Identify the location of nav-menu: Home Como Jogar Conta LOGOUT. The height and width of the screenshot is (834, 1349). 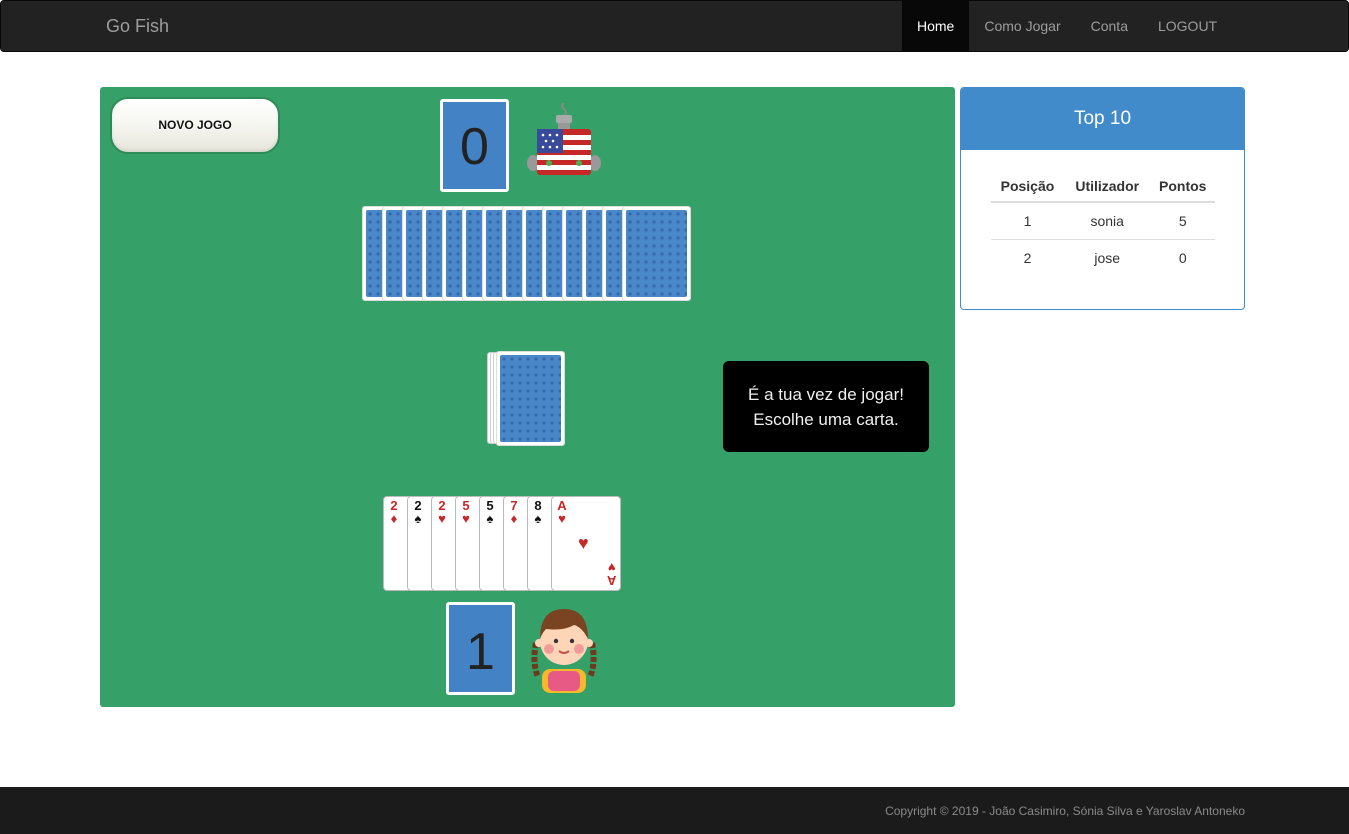
(1067, 26).